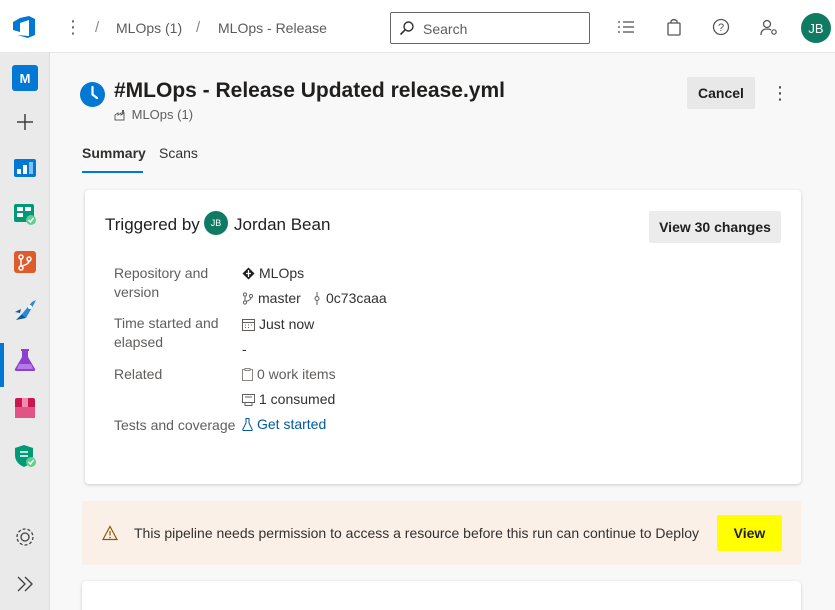 This screenshot has height=610, width=835. Describe the element at coordinates (110, 533) in the screenshot. I see `warning-icon` at that location.